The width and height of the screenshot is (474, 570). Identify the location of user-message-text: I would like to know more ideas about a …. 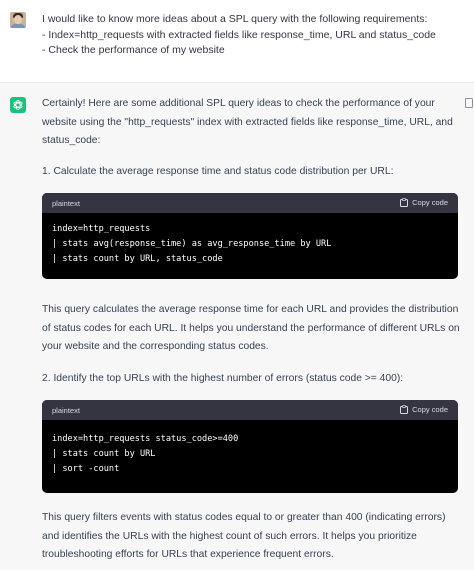
(239, 35).